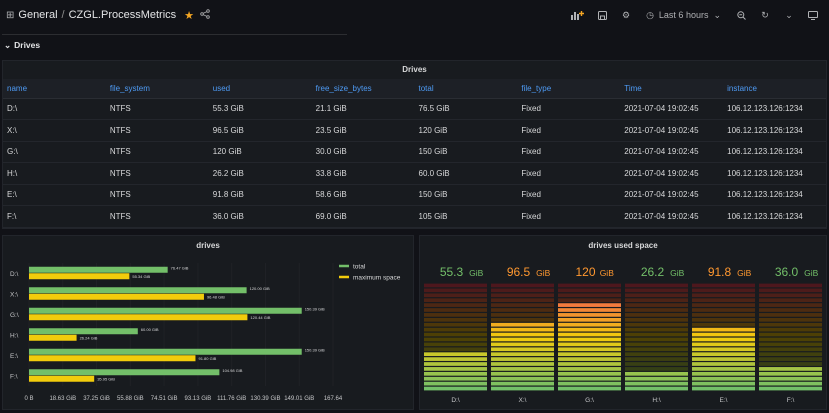  I want to click on bar-total, so click(138, 290).